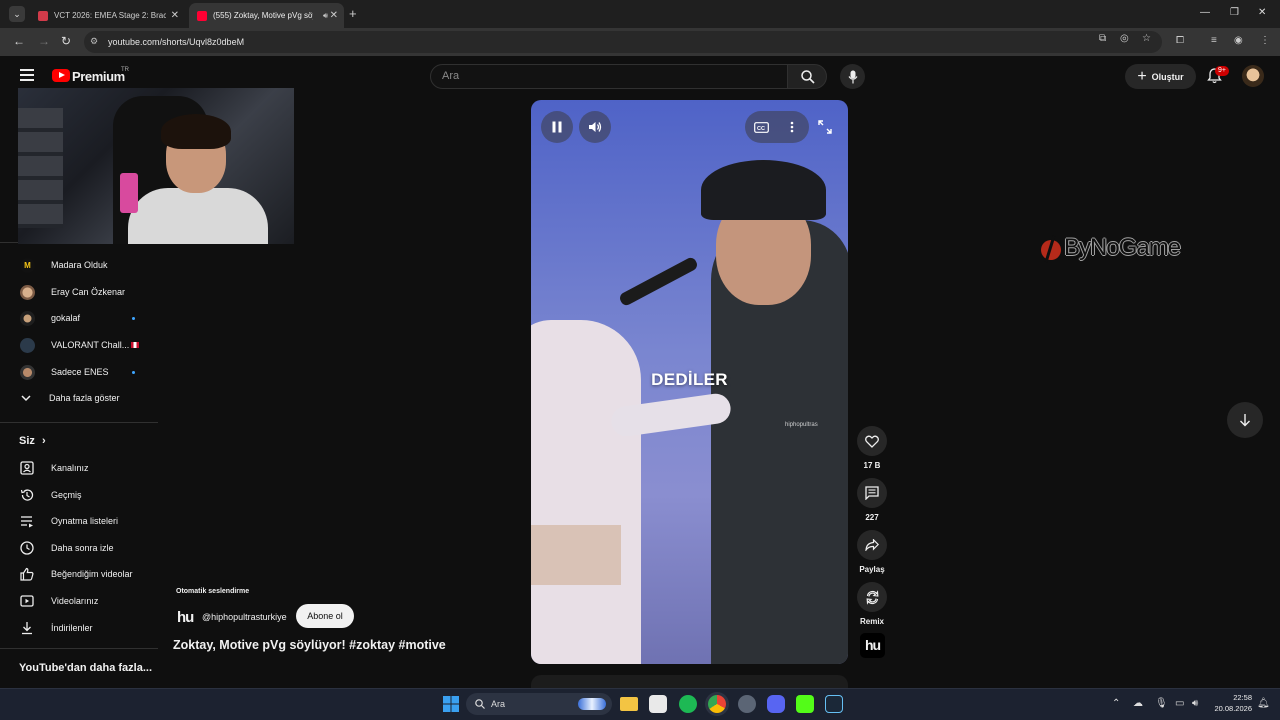 This screenshot has height=720, width=1280. What do you see at coordinates (852, 76) in the screenshot?
I see `voice-search-button` at bounding box center [852, 76].